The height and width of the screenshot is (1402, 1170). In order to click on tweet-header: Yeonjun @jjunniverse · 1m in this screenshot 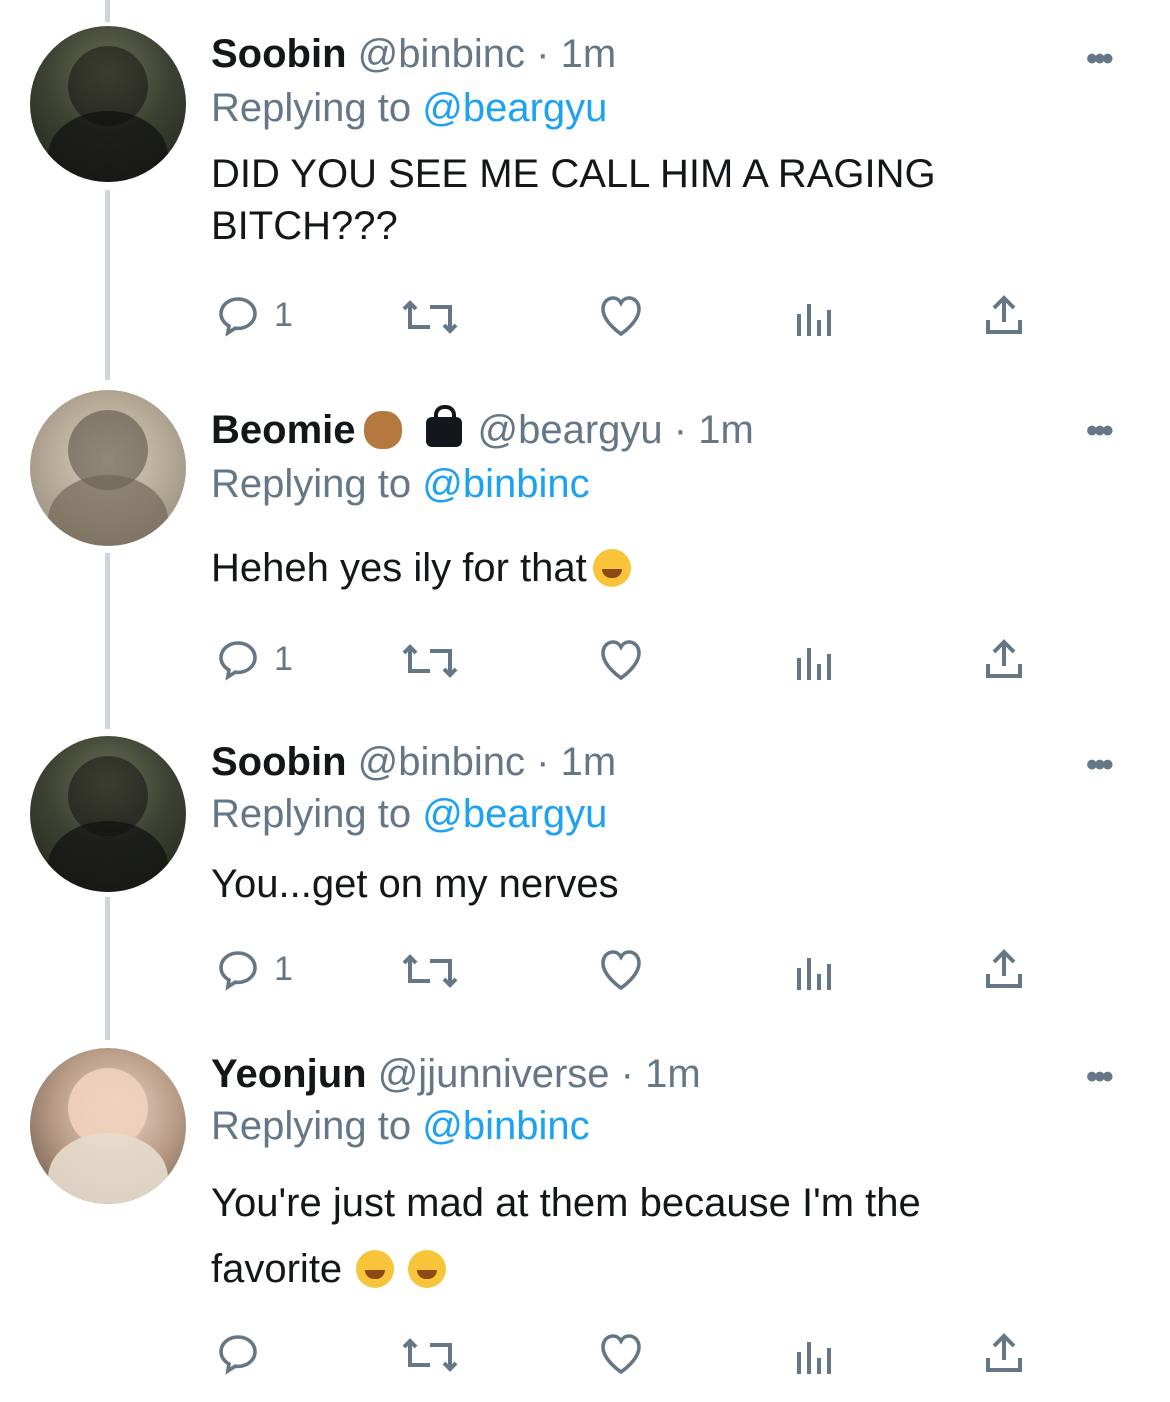, I will do `click(456, 1074)`.